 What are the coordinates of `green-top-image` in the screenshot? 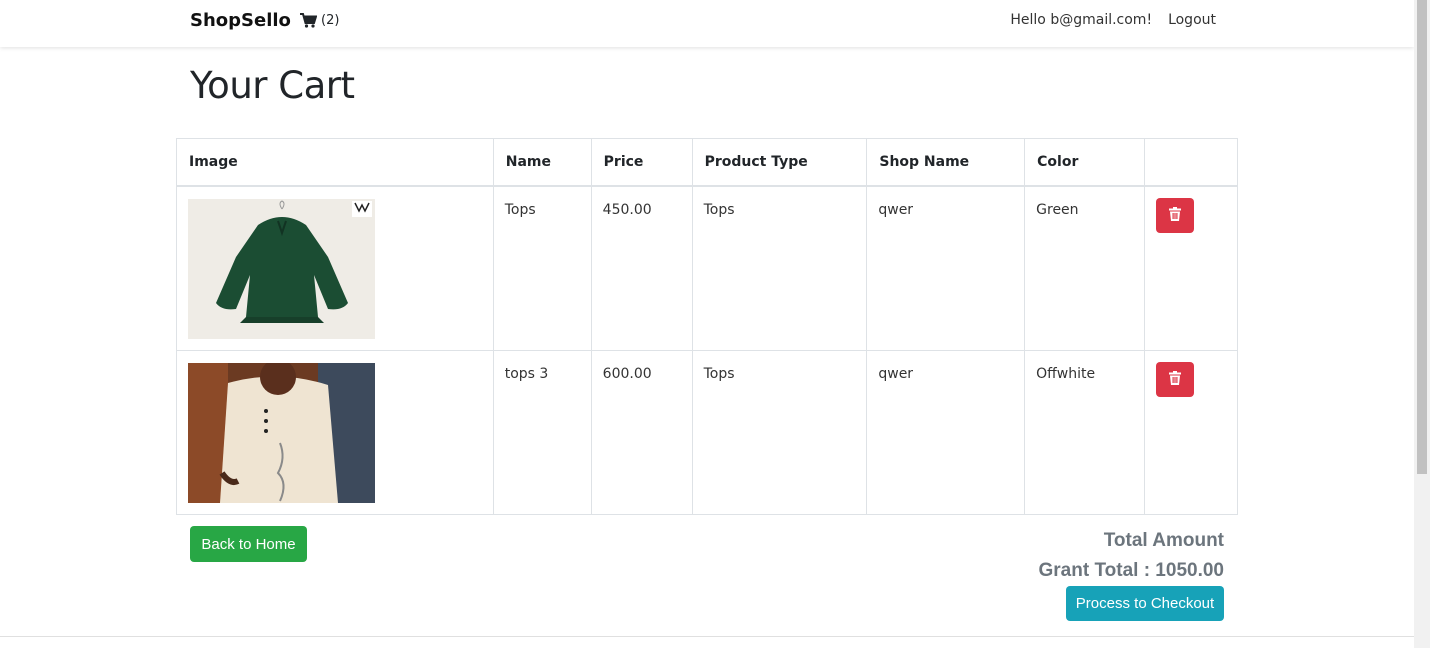 It's located at (281, 268).